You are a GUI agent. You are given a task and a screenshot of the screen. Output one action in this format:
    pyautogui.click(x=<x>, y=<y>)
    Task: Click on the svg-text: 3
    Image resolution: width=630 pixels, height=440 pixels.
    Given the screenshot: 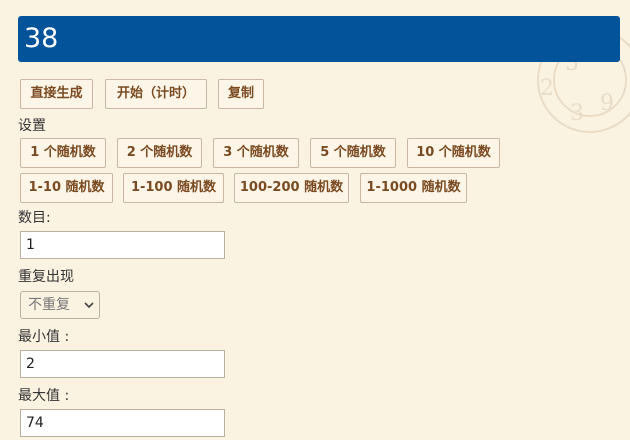 What is the action you would take?
    pyautogui.click(x=577, y=113)
    